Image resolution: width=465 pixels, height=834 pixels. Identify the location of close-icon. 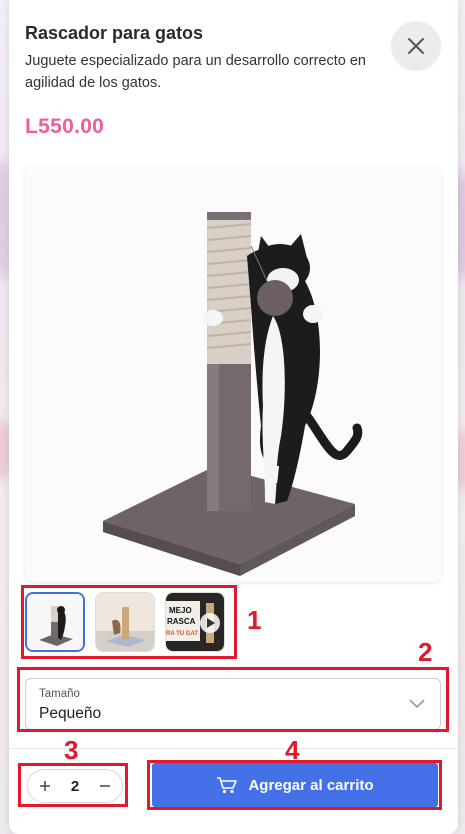
(416, 46).